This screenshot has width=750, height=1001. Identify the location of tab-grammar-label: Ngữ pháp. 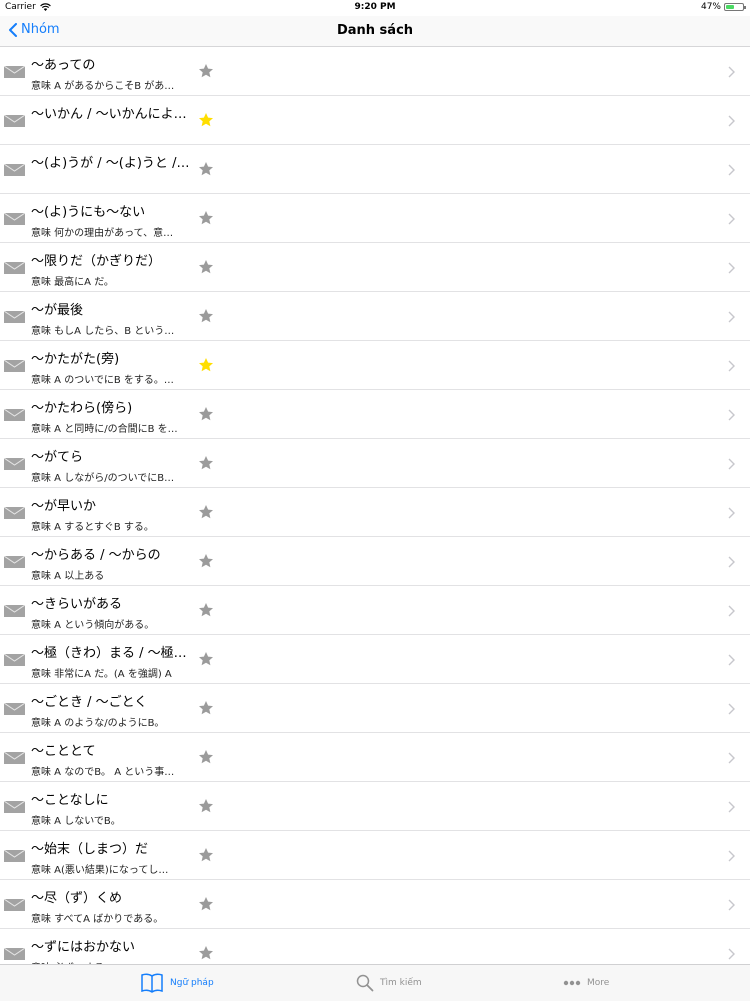
(192, 983).